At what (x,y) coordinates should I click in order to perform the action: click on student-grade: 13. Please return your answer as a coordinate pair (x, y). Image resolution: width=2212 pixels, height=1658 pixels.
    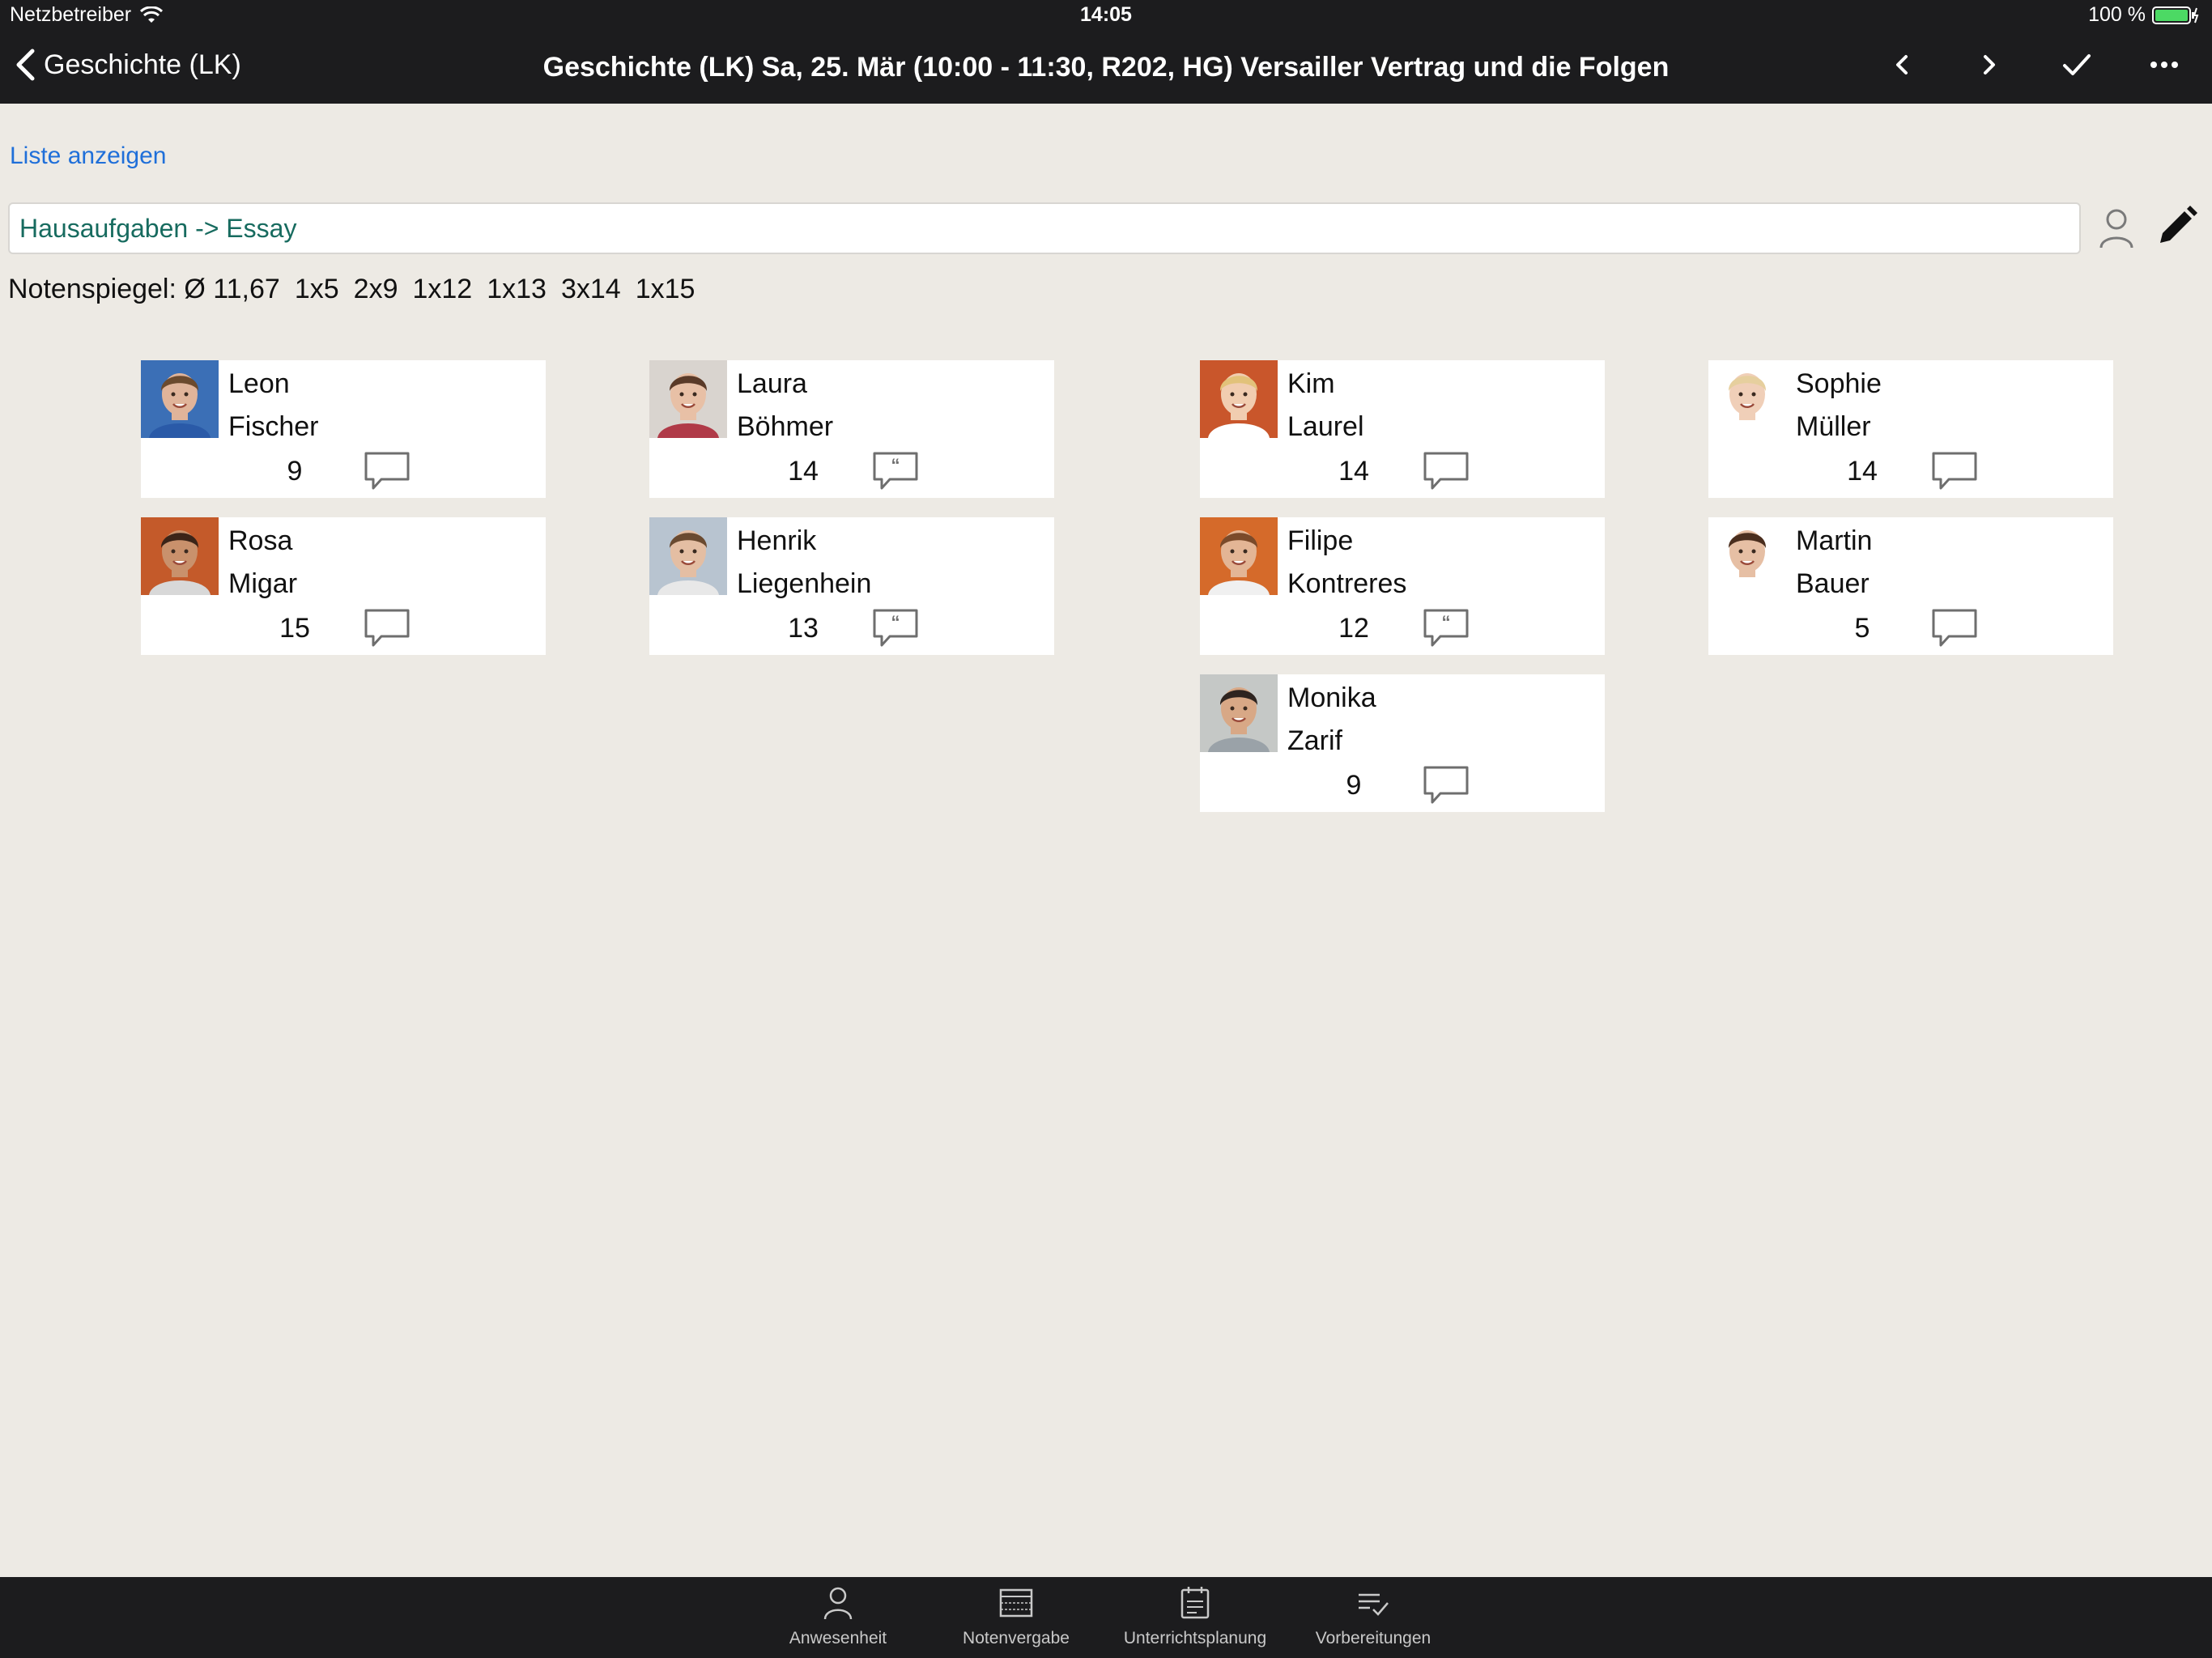
    Looking at the image, I should click on (804, 628).